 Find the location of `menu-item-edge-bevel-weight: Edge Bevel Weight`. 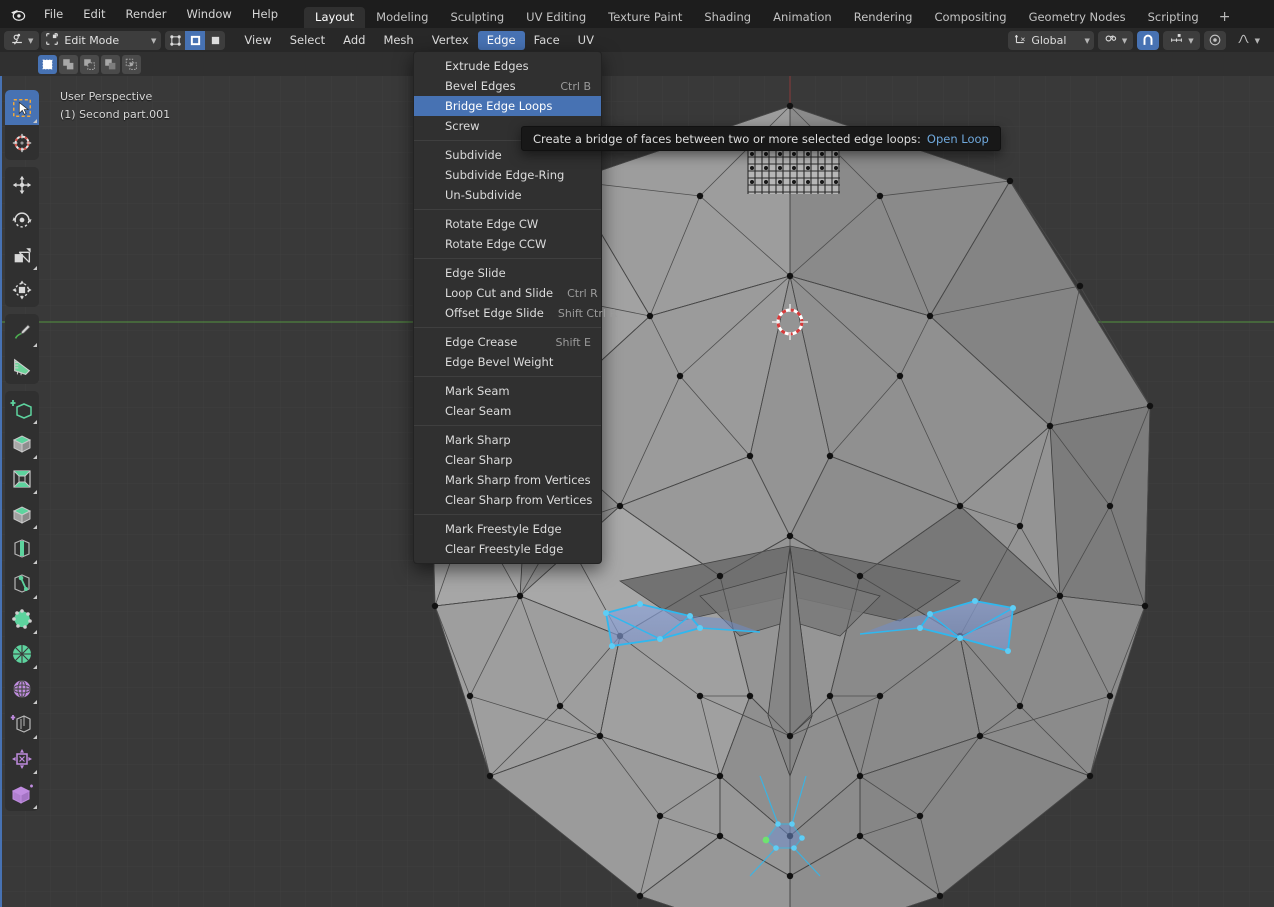

menu-item-edge-bevel-weight: Edge Bevel Weight is located at coordinates (507, 362).